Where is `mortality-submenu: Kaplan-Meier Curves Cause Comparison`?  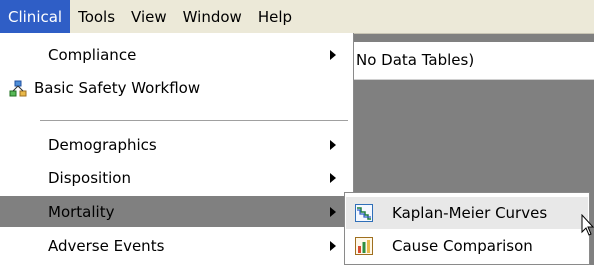 mortality-submenu: Kaplan-Meier Curves Cause Comparison is located at coordinates (467, 228).